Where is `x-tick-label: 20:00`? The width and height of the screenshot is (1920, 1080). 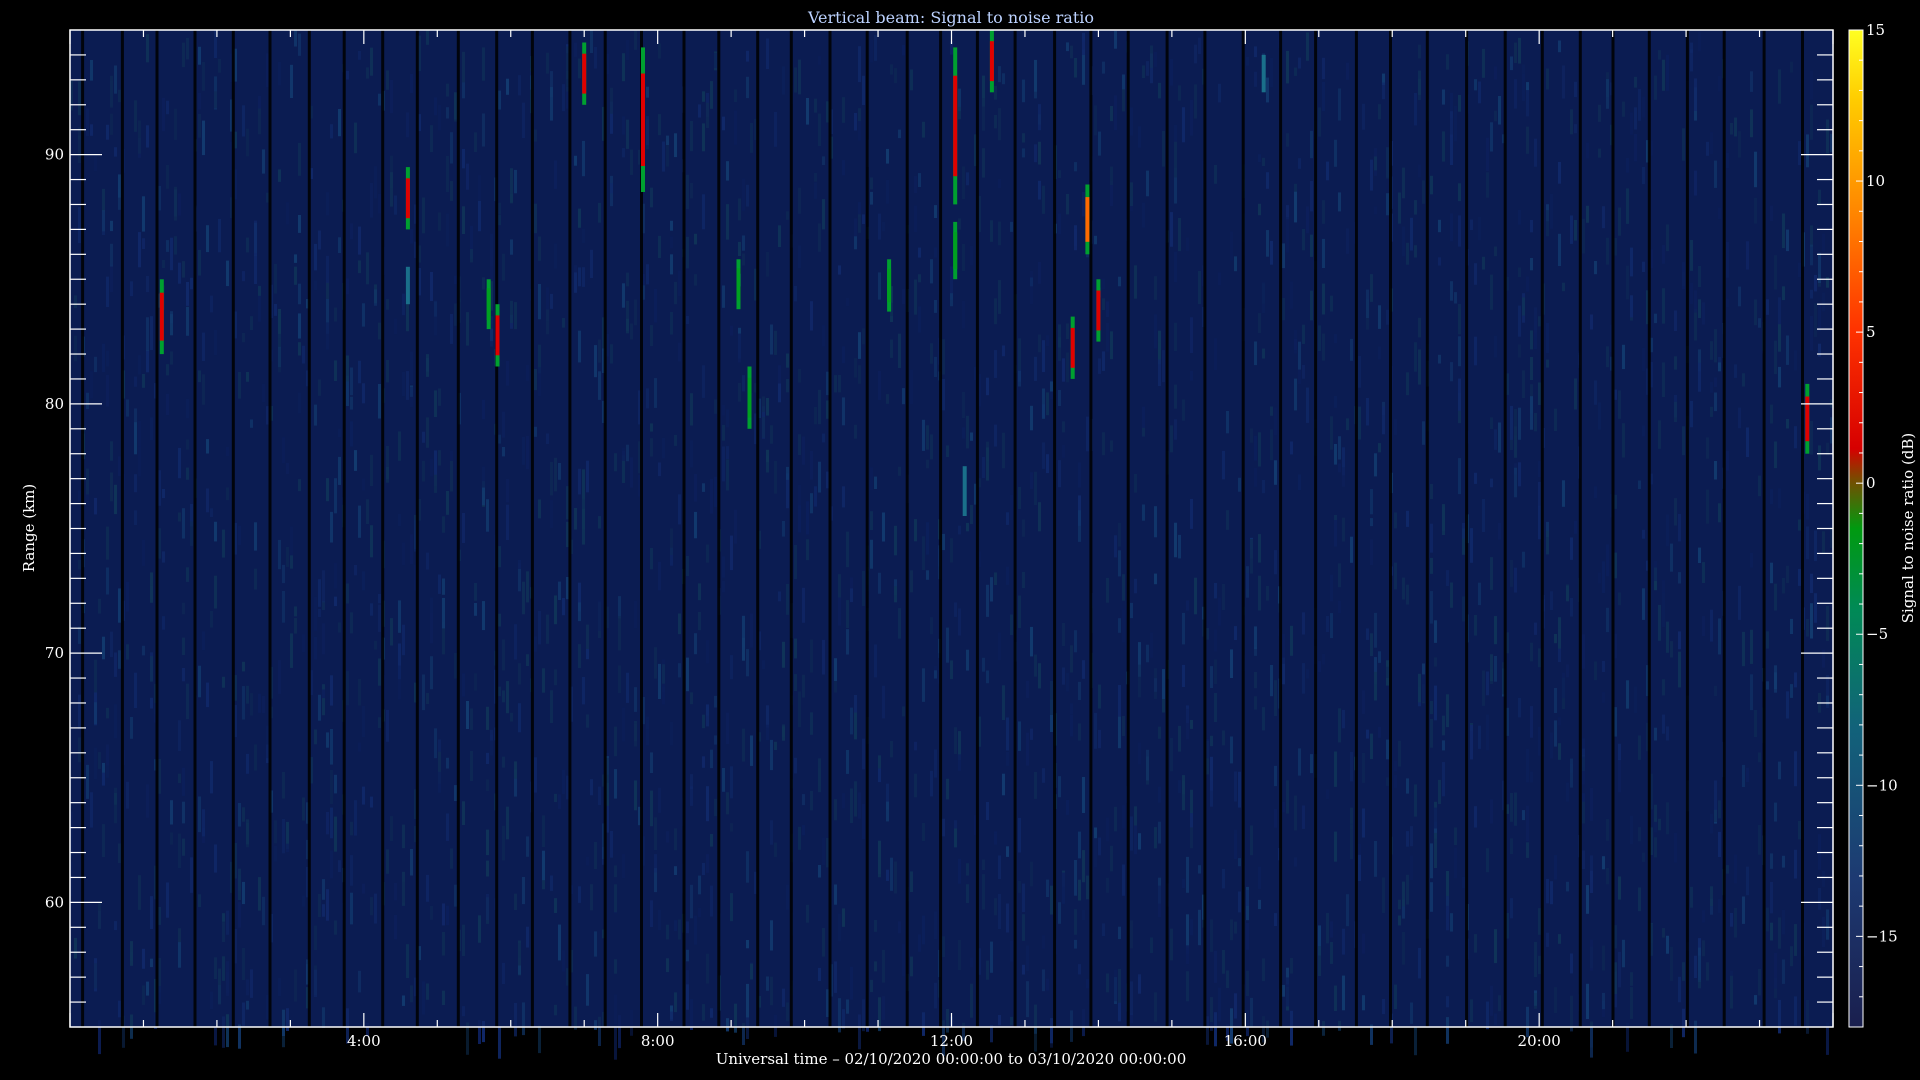 x-tick-label: 20:00 is located at coordinates (1539, 1041).